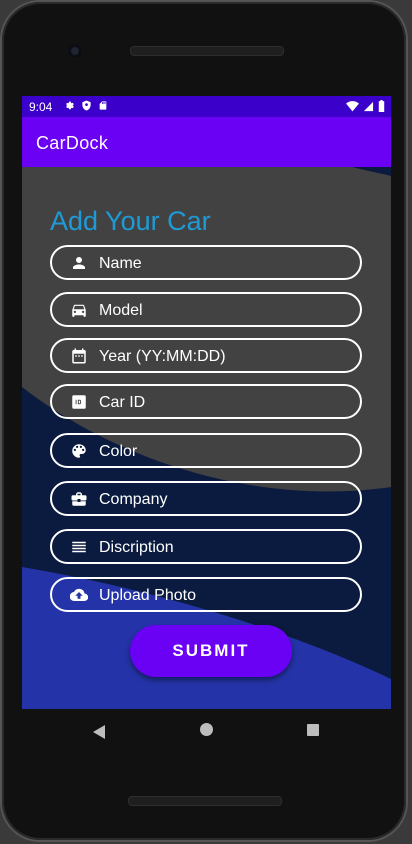 This screenshot has width=412, height=844. Describe the element at coordinates (205, 801) in the screenshot. I see `bottom-speaker` at that location.